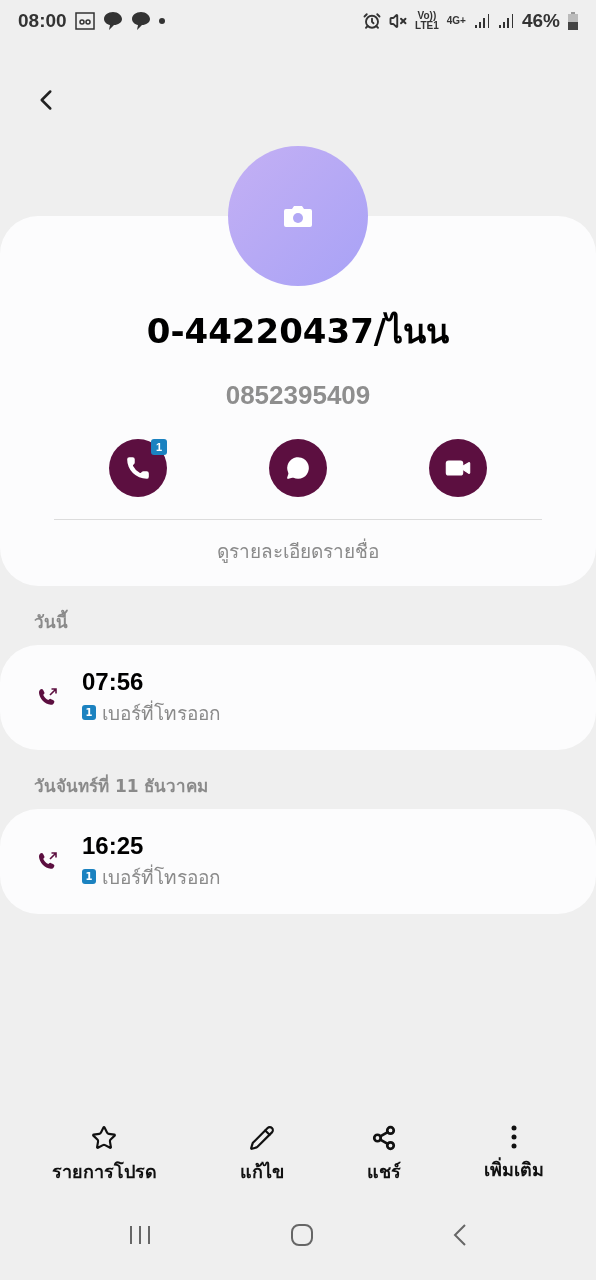 The width and height of the screenshot is (596, 1280). Describe the element at coordinates (113, 845) in the screenshot. I see `call-time: 16:25` at that location.